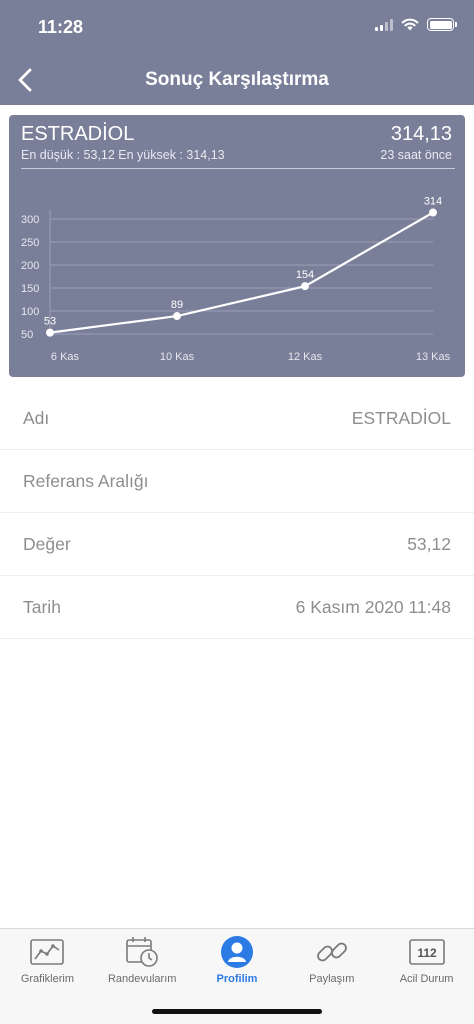  What do you see at coordinates (30, 289) in the screenshot?
I see `y-tick-label: 150` at bounding box center [30, 289].